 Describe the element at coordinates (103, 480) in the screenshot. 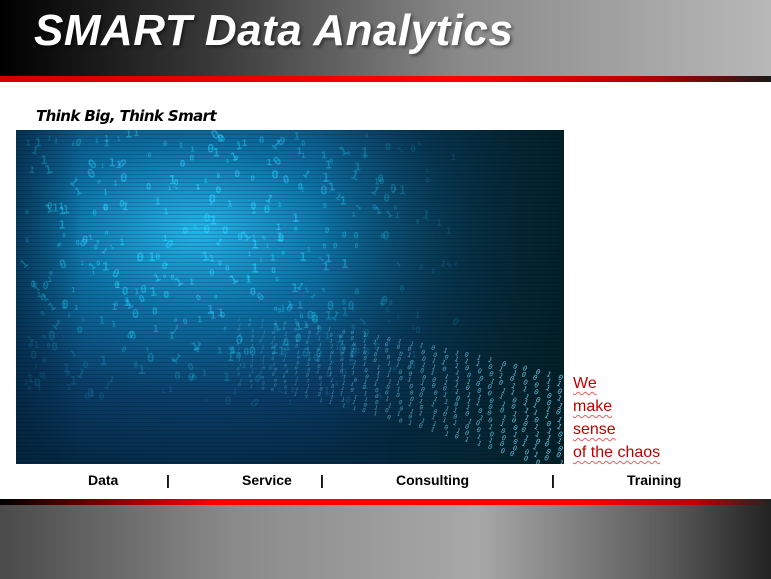

I see `nav-item-data: Data` at that location.